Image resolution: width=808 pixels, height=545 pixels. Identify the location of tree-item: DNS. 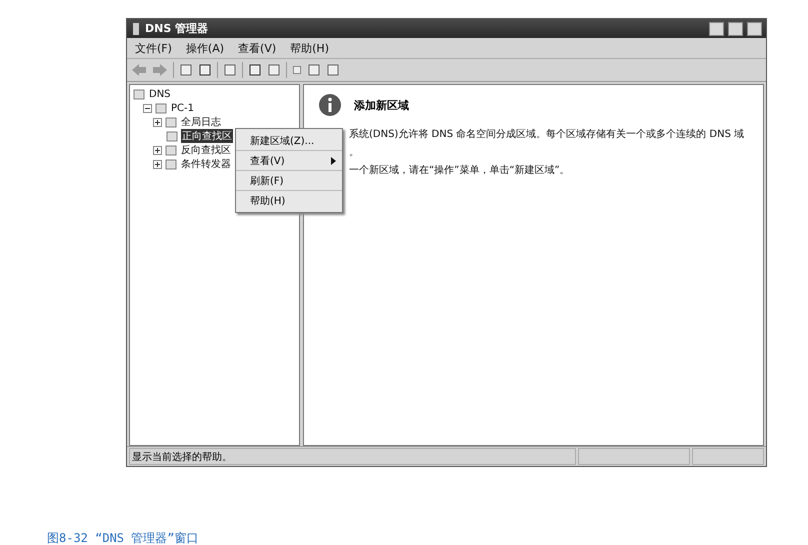
(160, 94).